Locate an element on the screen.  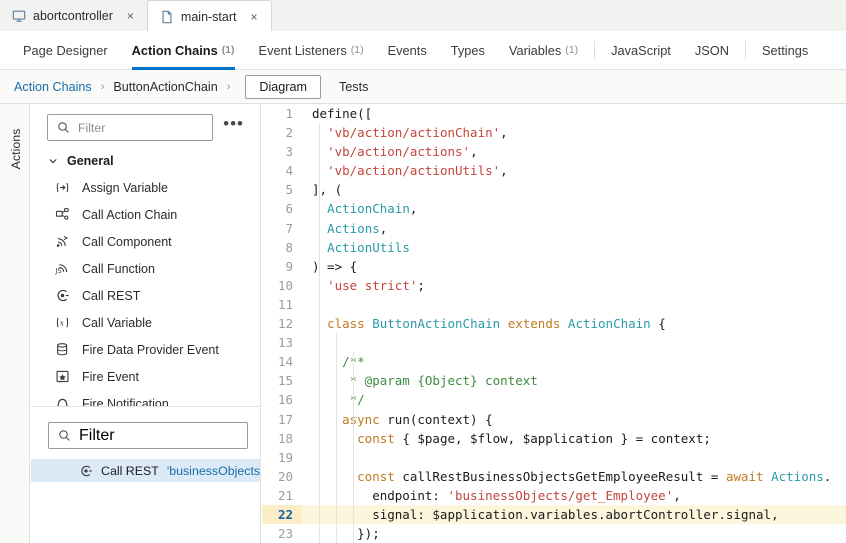
breadcrumb-action-chains: Action Chains is located at coordinates (53, 87).